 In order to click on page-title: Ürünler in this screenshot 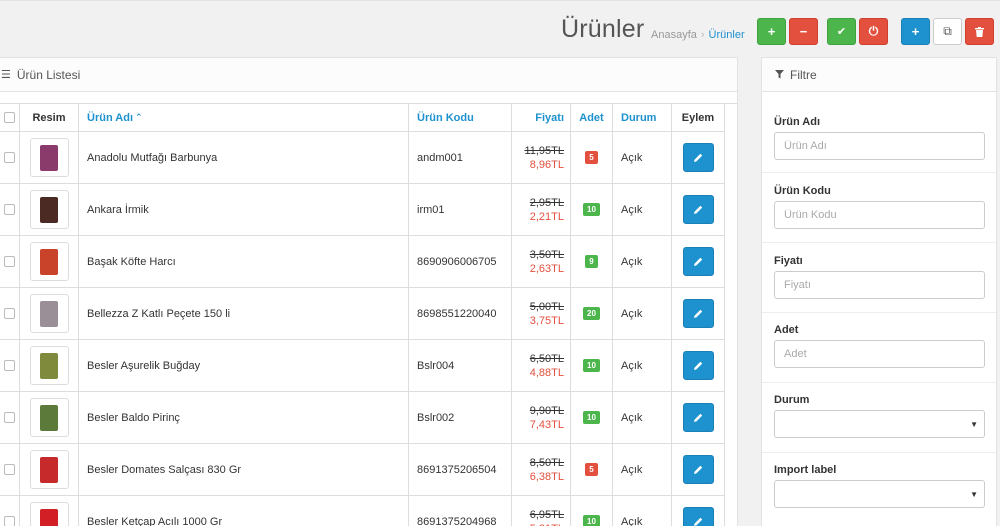, I will do `click(603, 29)`.